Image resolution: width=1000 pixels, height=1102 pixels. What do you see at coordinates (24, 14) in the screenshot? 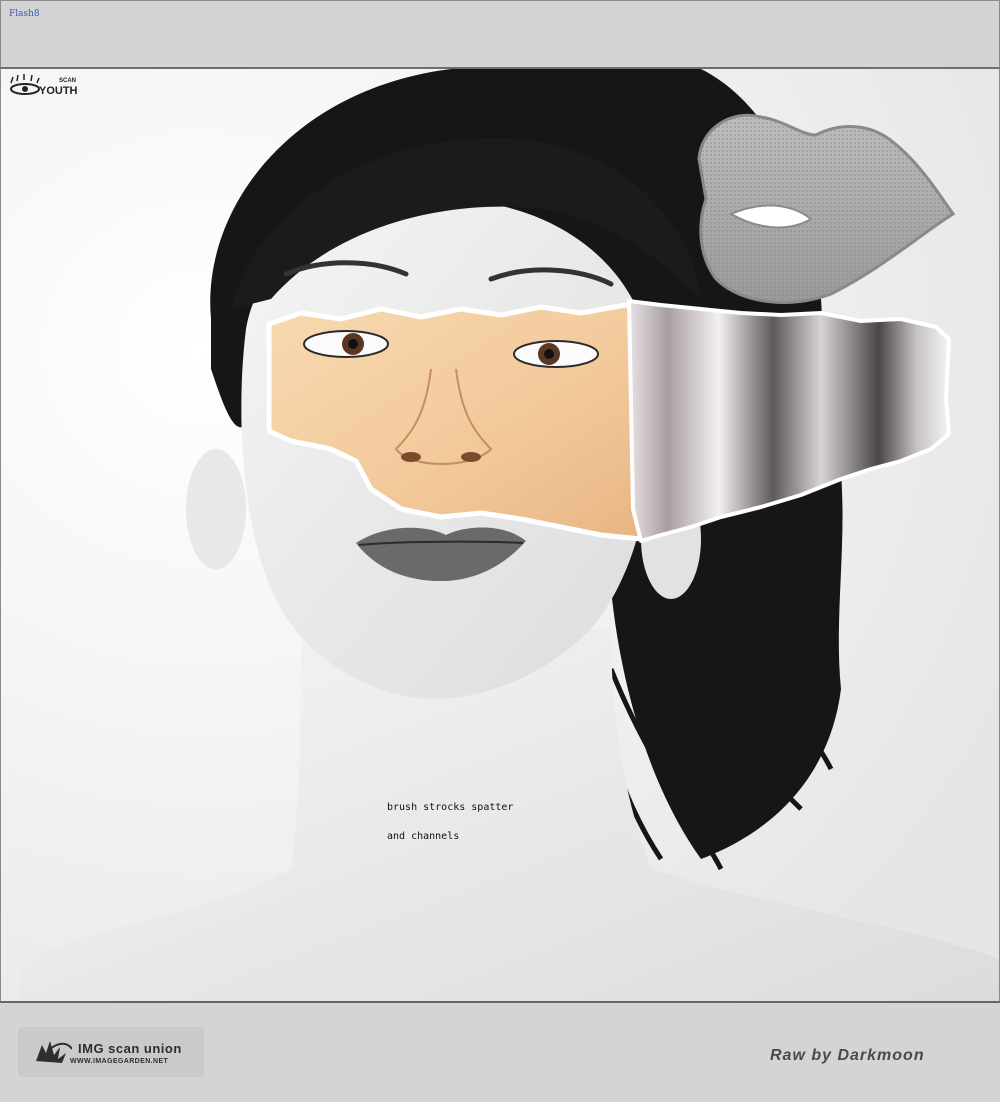
I see `window-title: Flash8` at bounding box center [24, 14].